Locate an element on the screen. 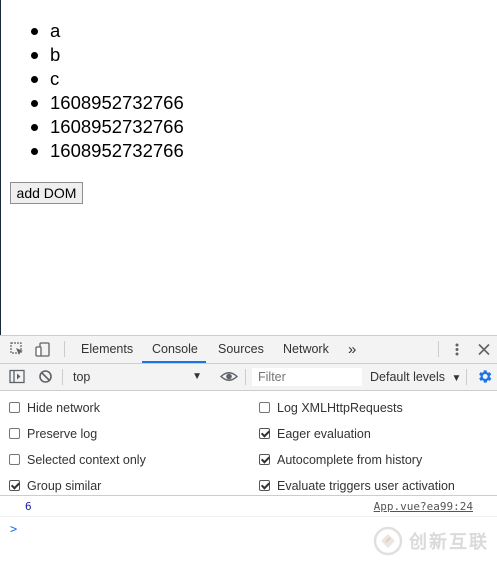 This screenshot has width=497, height=570. hide-network-checkbox is located at coordinates (14, 407).